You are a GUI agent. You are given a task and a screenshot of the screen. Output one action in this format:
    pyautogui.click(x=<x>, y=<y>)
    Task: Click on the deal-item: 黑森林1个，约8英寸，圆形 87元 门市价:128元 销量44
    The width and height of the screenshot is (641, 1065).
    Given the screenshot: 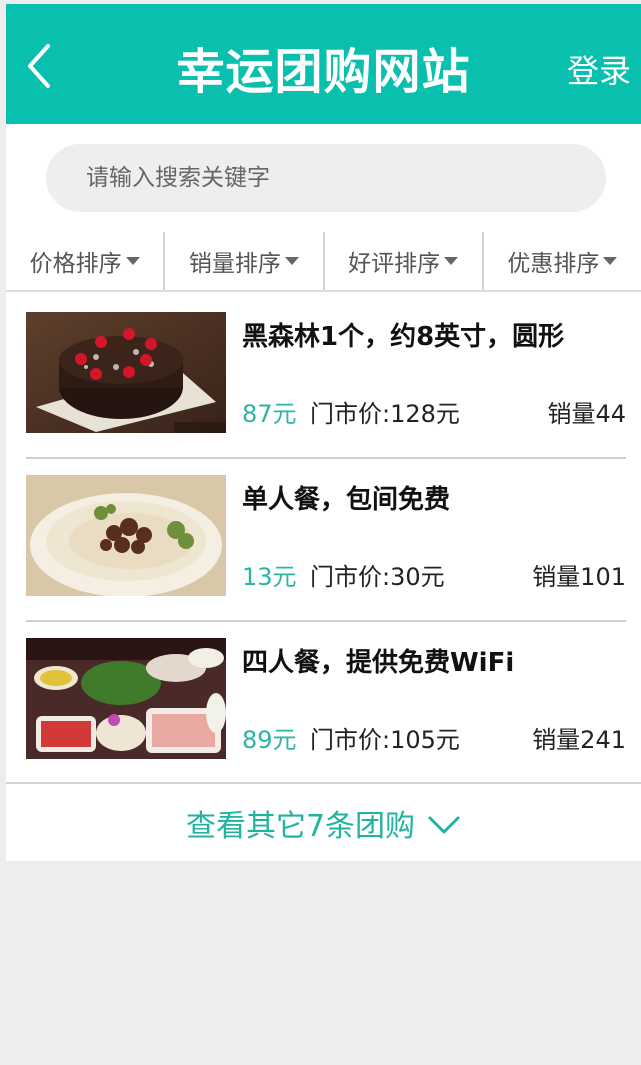 What is the action you would take?
    pyautogui.click(x=326, y=375)
    